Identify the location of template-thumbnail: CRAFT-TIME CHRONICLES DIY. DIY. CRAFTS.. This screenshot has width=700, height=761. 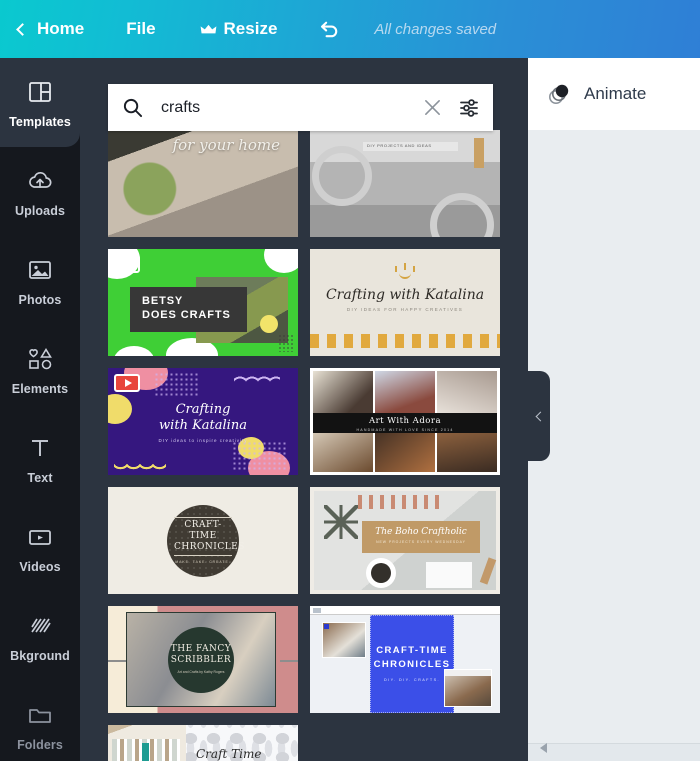
(405, 659).